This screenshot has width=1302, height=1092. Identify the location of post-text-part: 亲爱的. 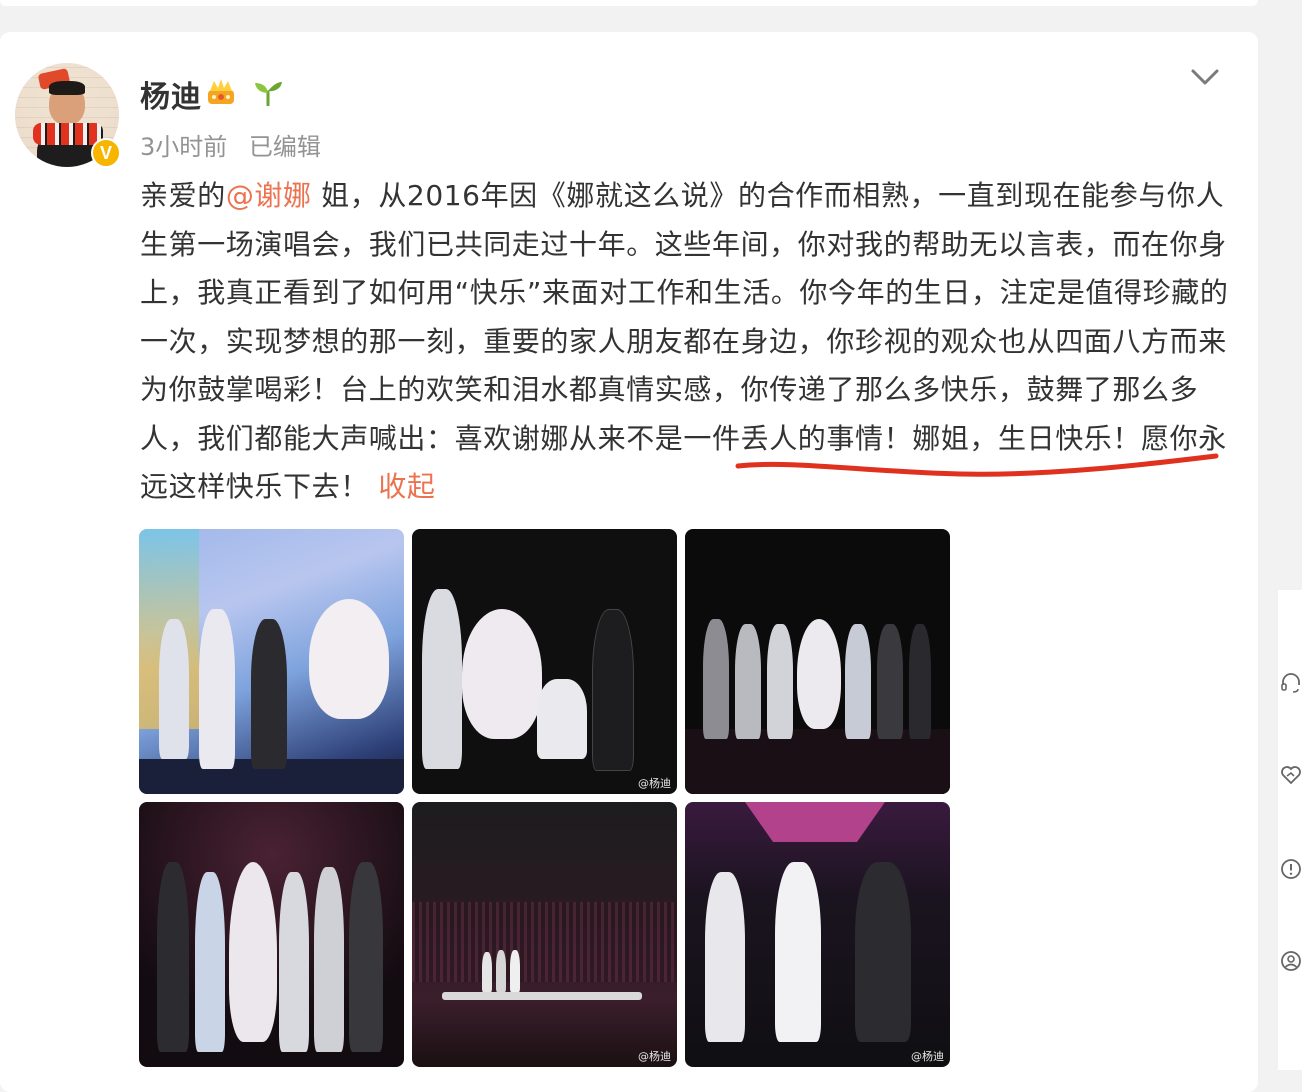
(183, 195).